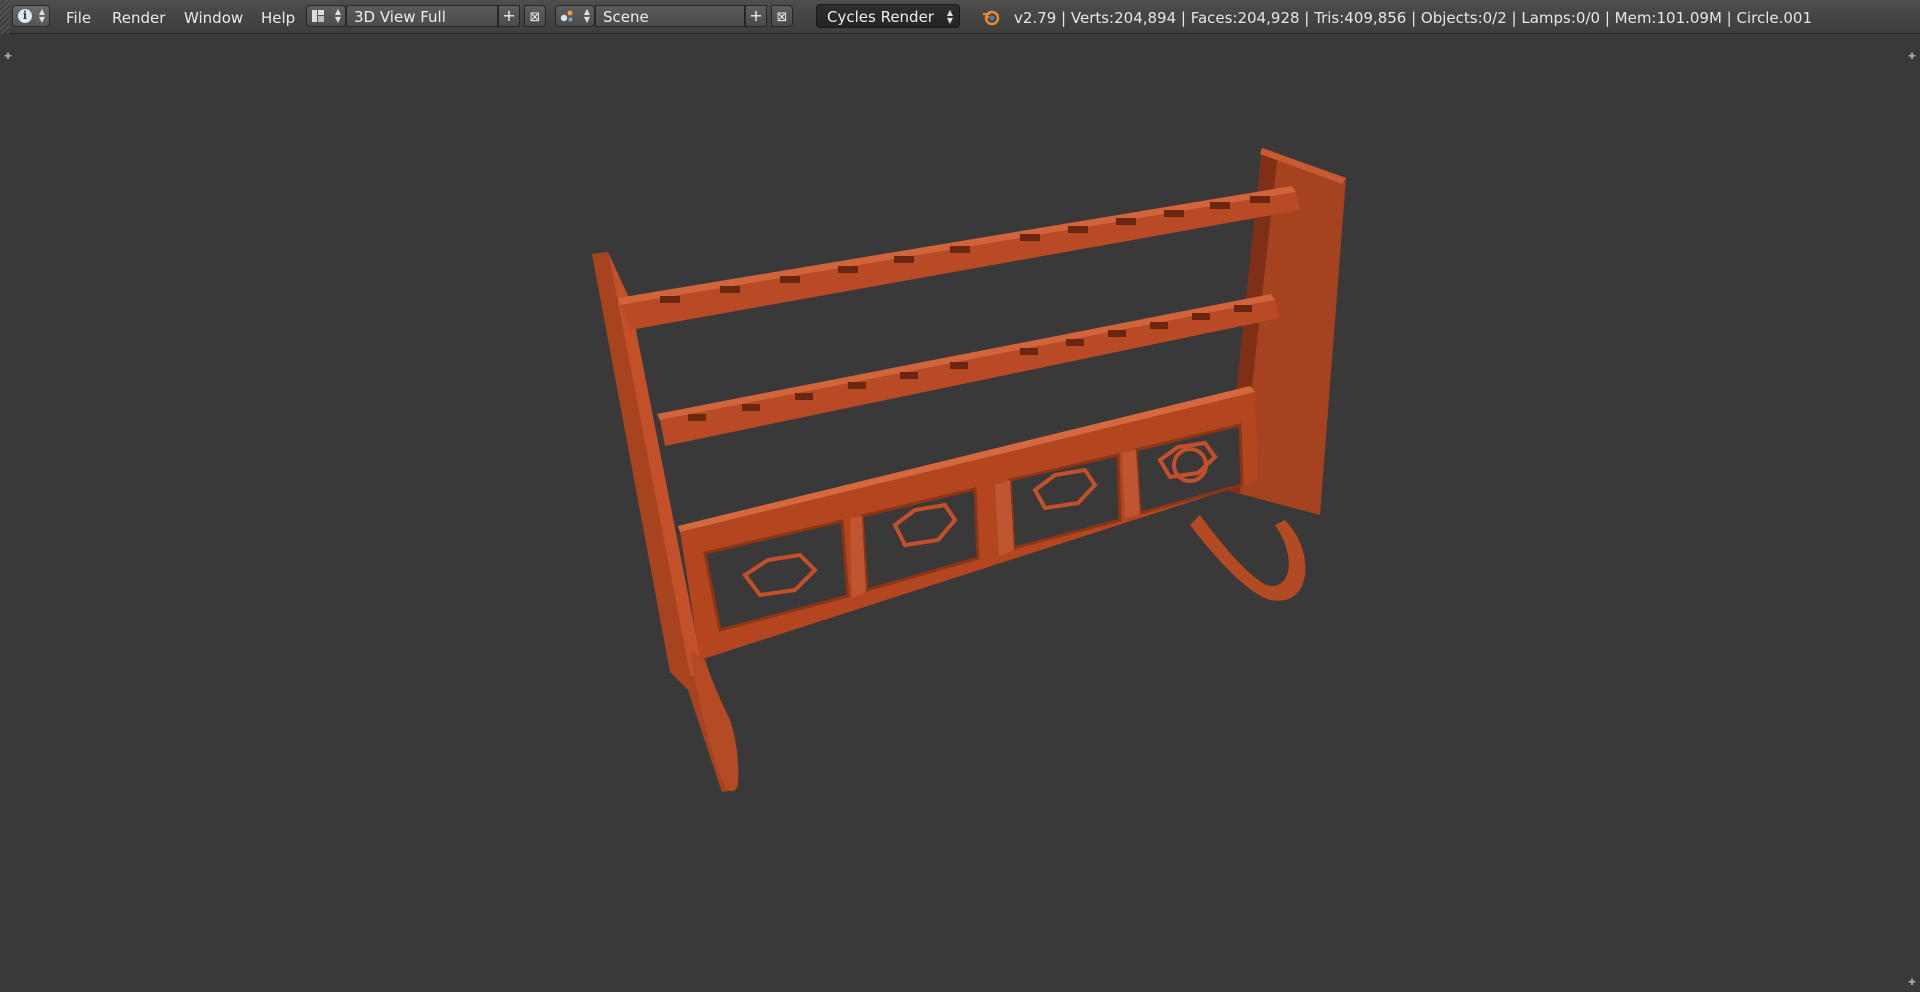 This screenshot has height=992, width=1920. What do you see at coordinates (880, 17) in the screenshot?
I see `render-engine-label: Cycles Render` at bounding box center [880, 17].